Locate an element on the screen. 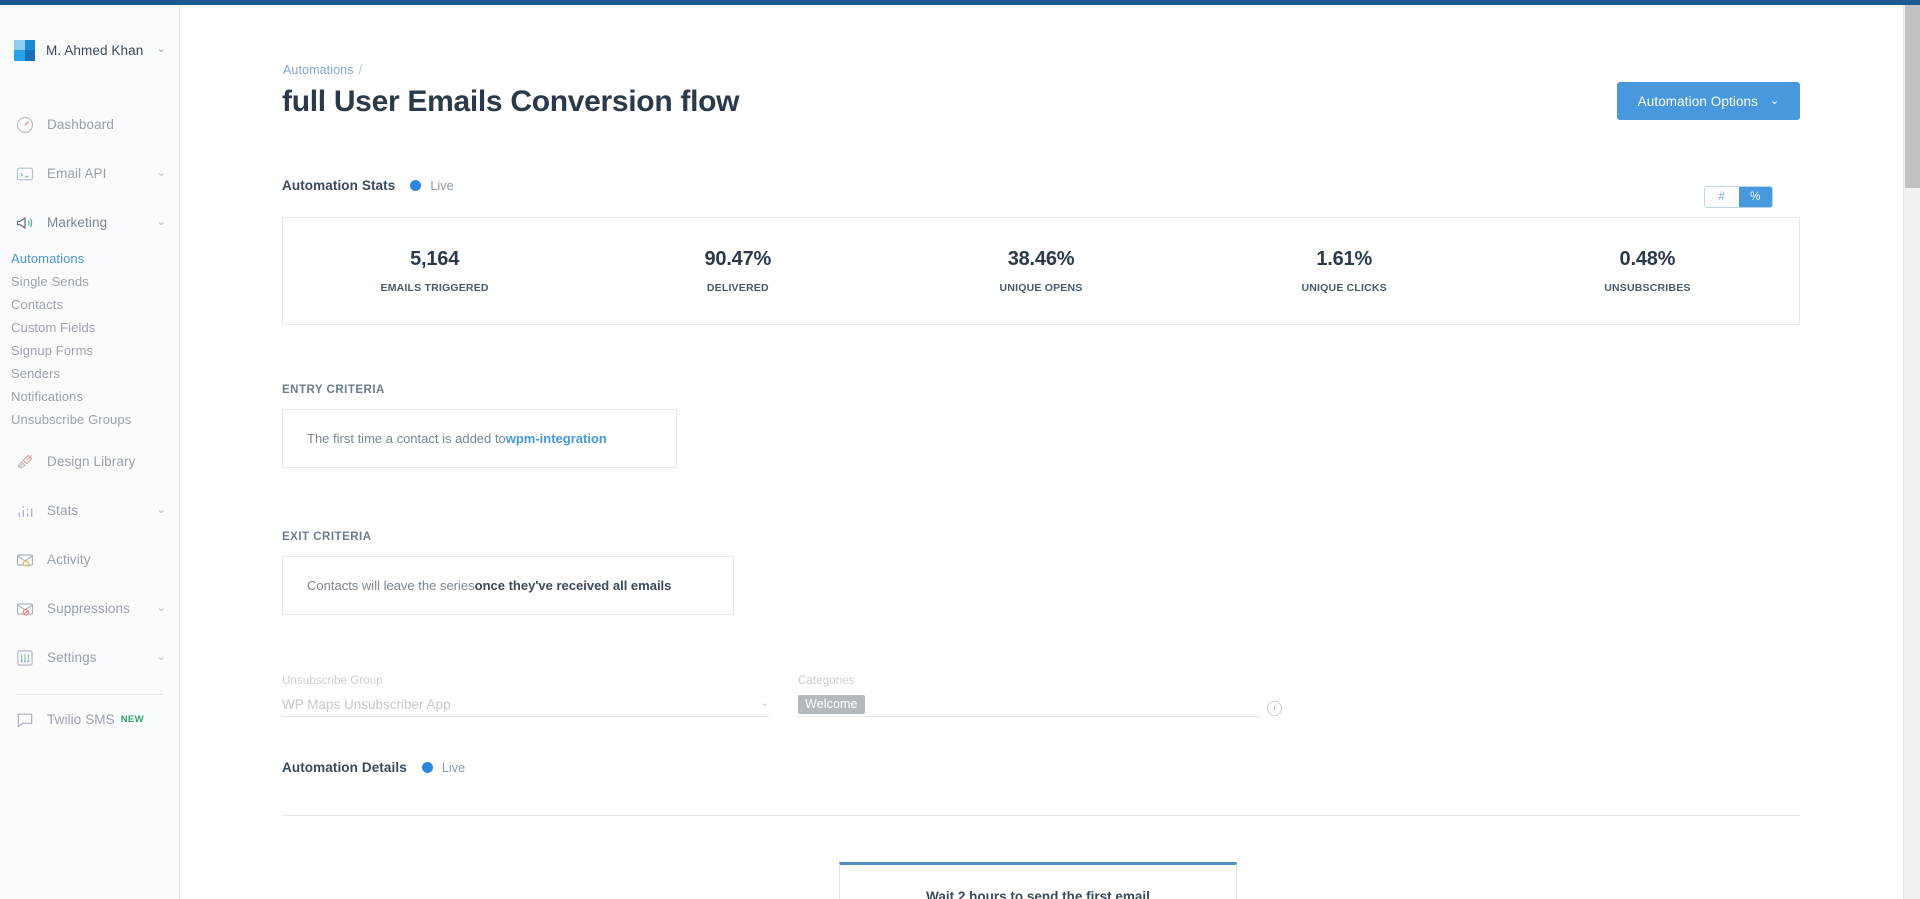 The width and height of the screenshot is (1920, 899). categories-value-row: Welcome is located at coordinates (1029, 704).